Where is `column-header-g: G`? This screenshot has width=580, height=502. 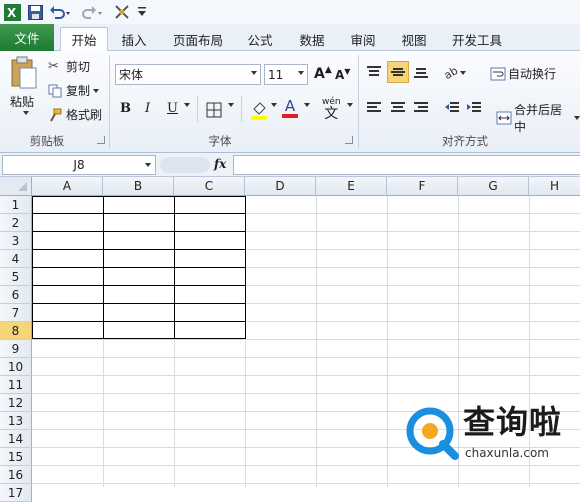
column-header-g: G is located at coordinates (493, 186).